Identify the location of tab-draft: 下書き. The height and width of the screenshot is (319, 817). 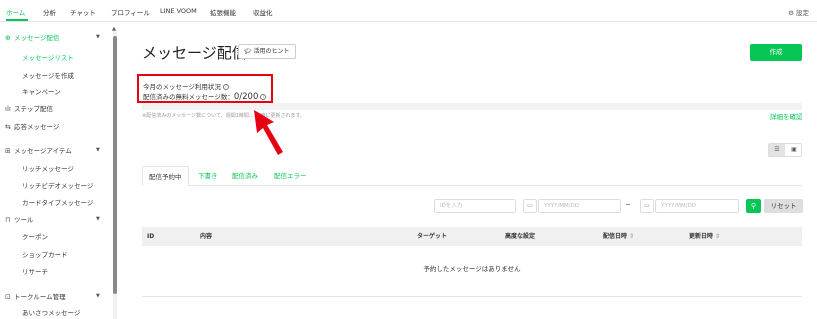
(208, 176).